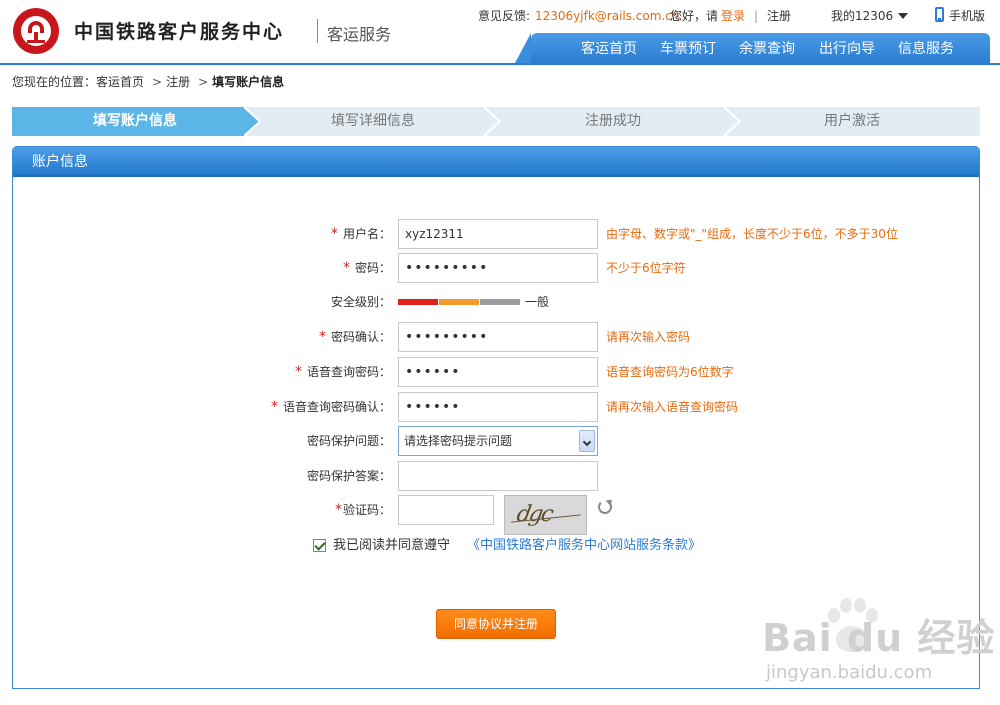 Image resolution: width=1000 pixels, height=705 pixels. I want to click on security-question-select: 请选择密码提示问题, so click(498, 441).